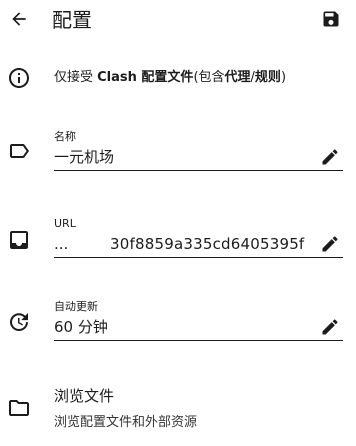 The image size is (356, 446). I want to click on app-bar: 配置, so click(178, 20).